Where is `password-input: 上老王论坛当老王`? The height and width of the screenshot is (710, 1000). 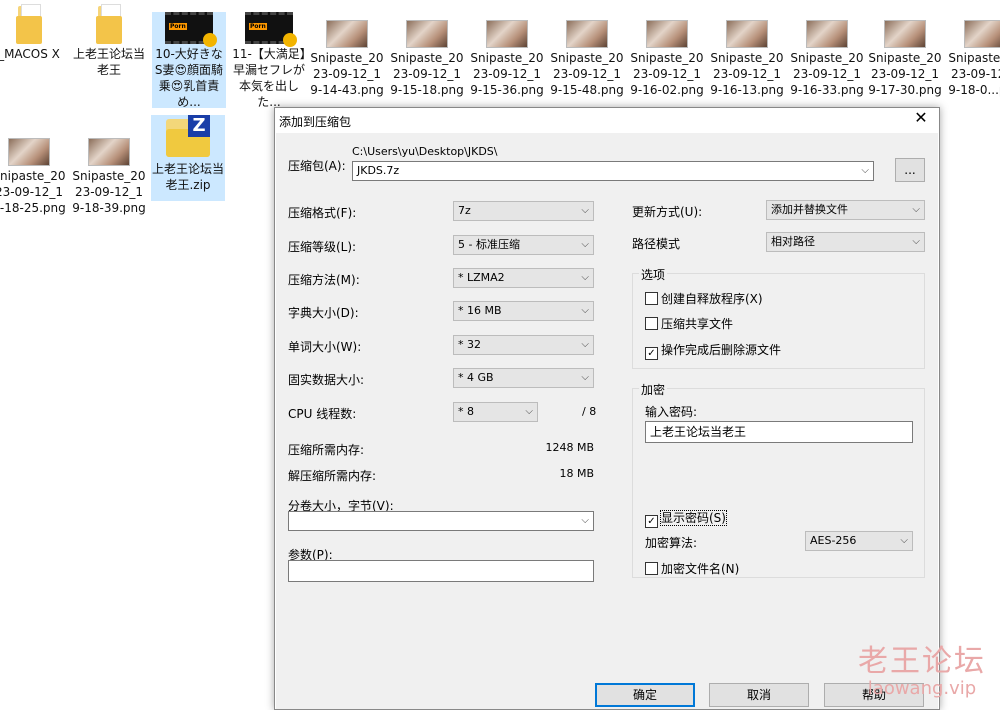
password-input: 上老王论坛当老王 is located at coordinates (779, 432).